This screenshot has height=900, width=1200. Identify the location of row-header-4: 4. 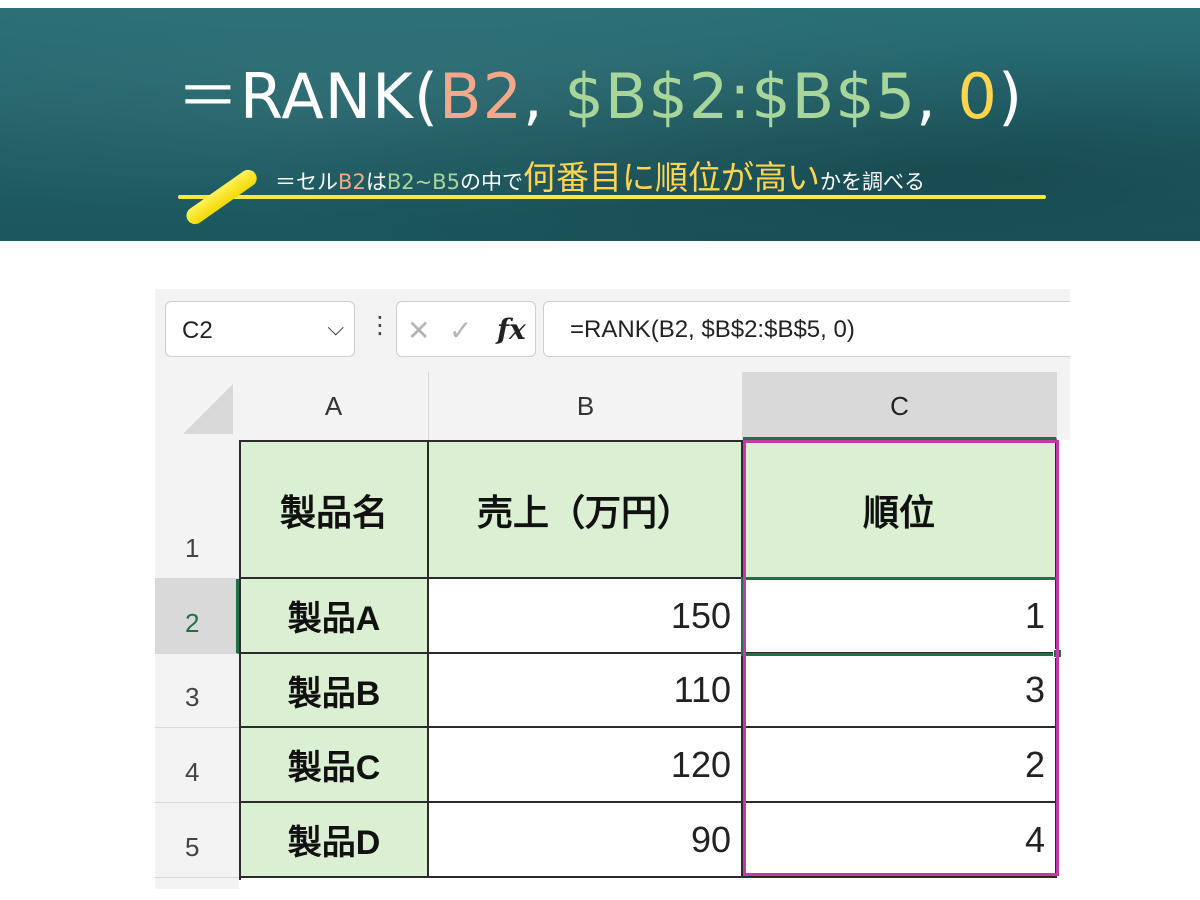
(197, 765).